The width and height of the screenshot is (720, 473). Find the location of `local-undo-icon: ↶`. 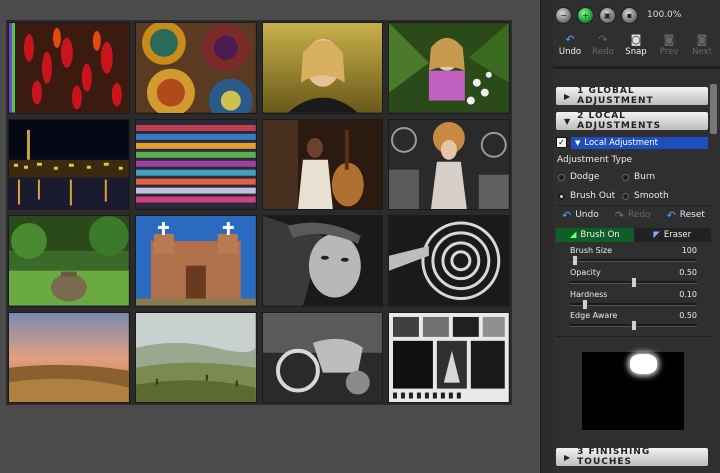

local-undo-icon: ↶ is located at coordinates (566, 215).